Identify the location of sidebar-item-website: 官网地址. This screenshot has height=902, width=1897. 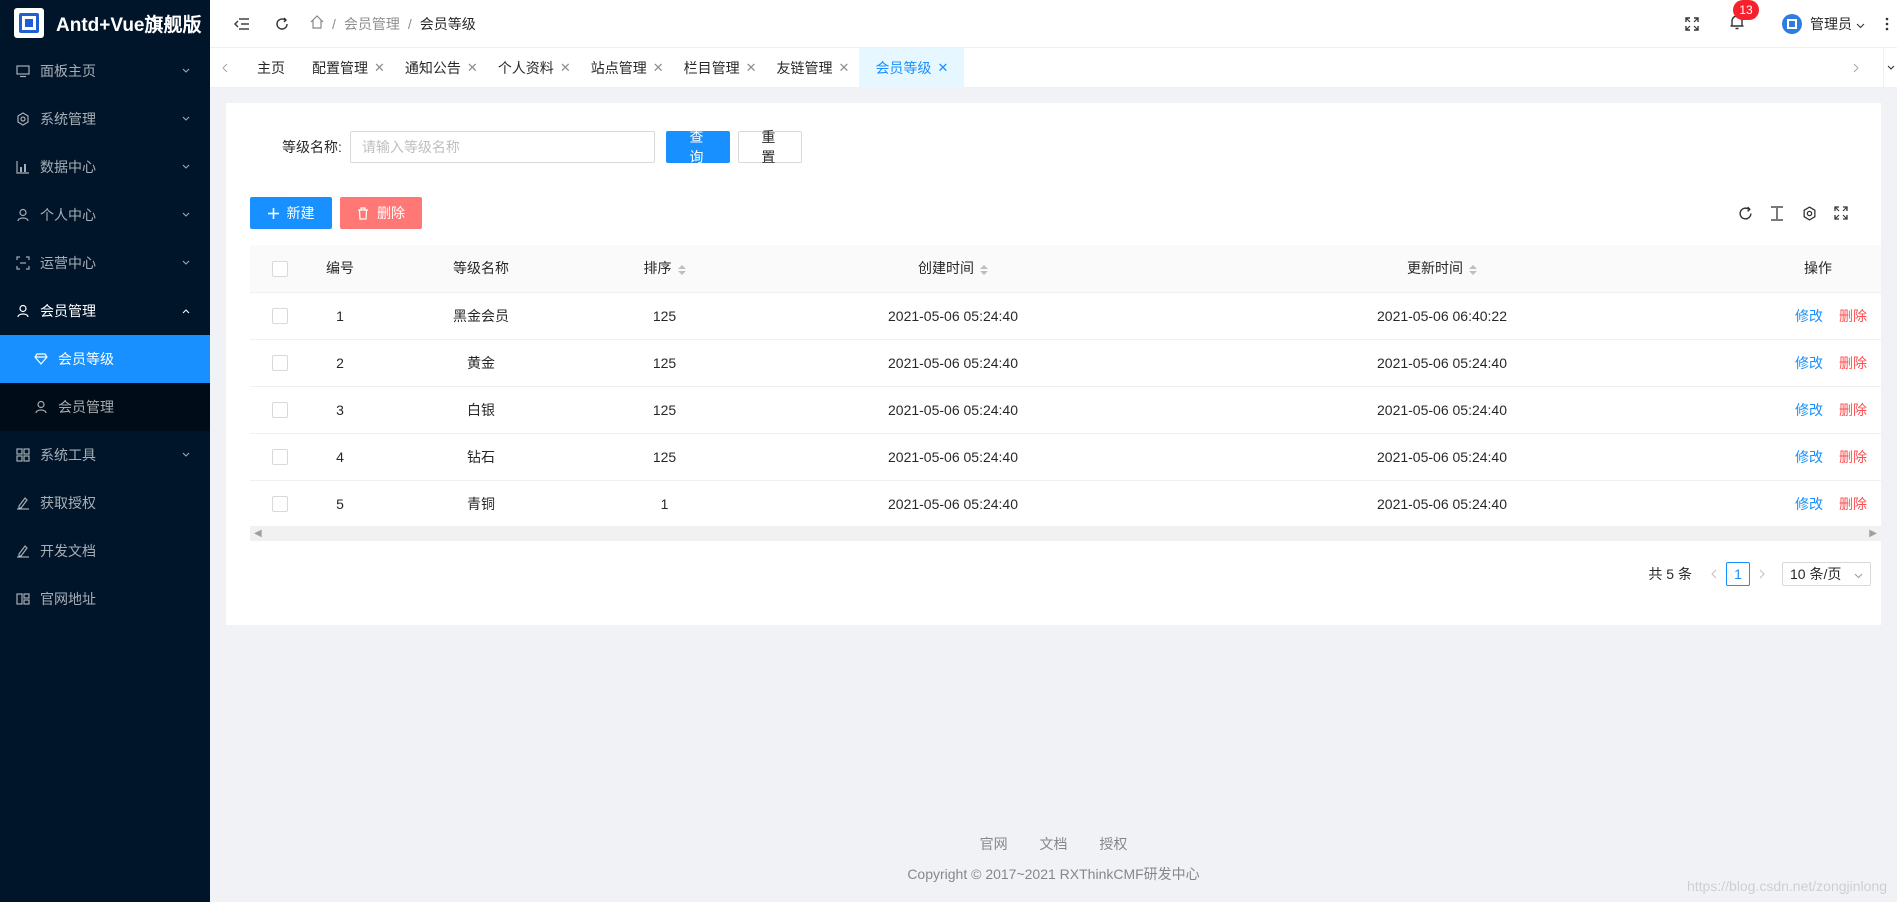
(105, 599).